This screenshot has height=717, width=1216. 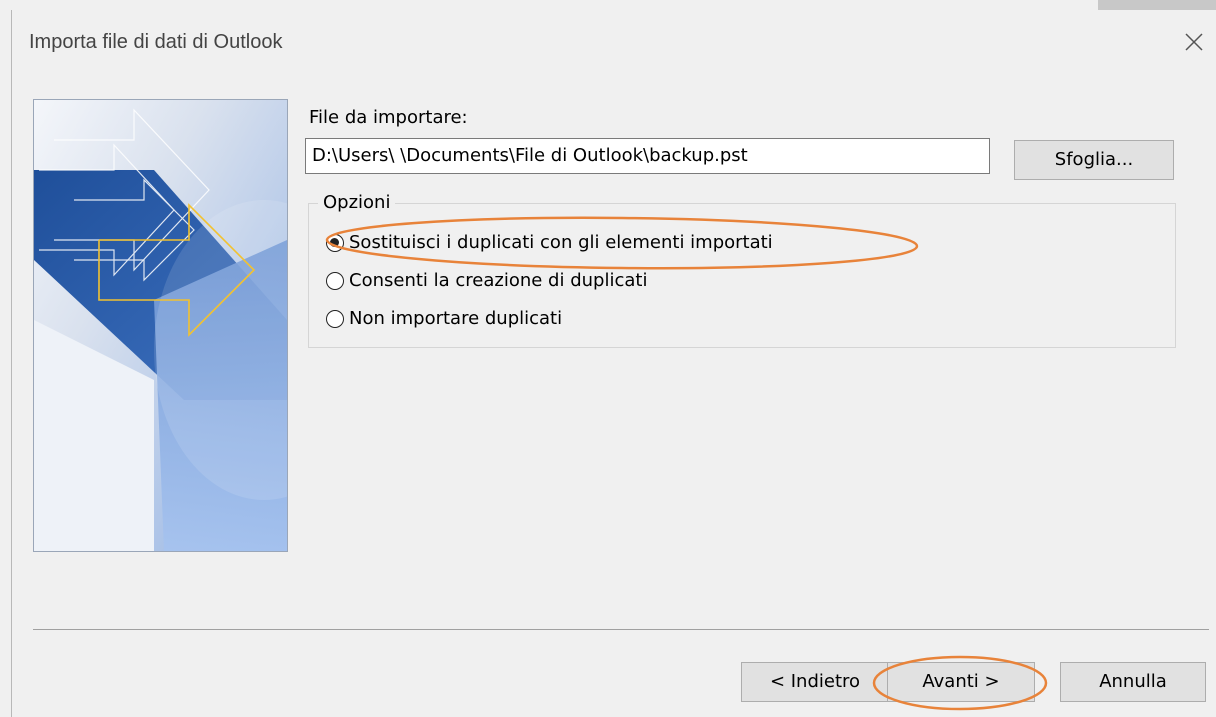 What do you see at coordinates (456, 318) in the screenshot?
I see `option-label: Non importare duplicati` at bounding box center [456, 318].